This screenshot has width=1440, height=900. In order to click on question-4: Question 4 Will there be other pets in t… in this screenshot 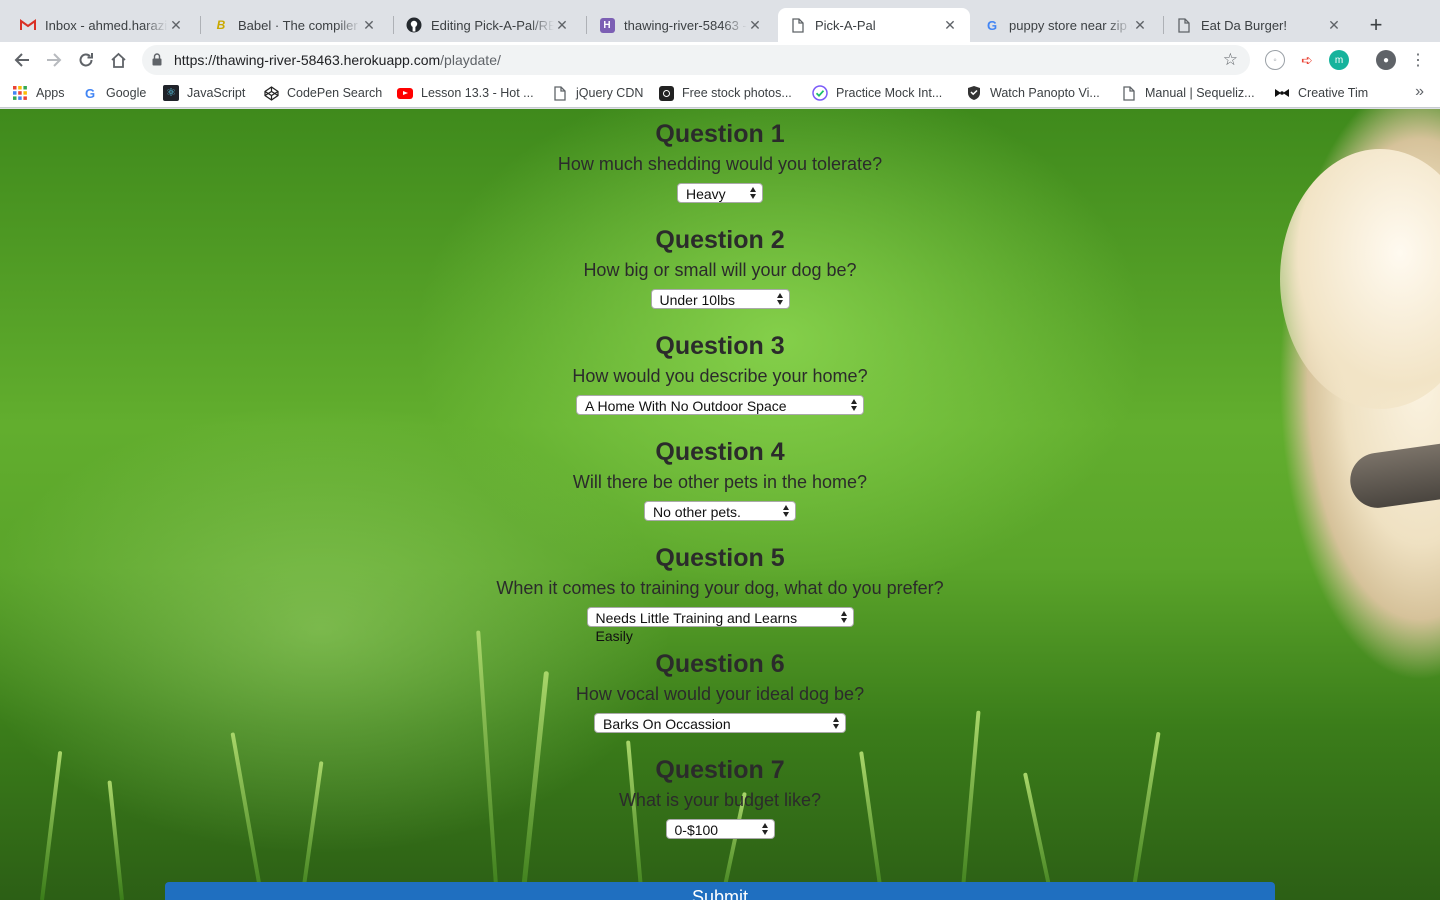, I will do `click(720, 479)`.